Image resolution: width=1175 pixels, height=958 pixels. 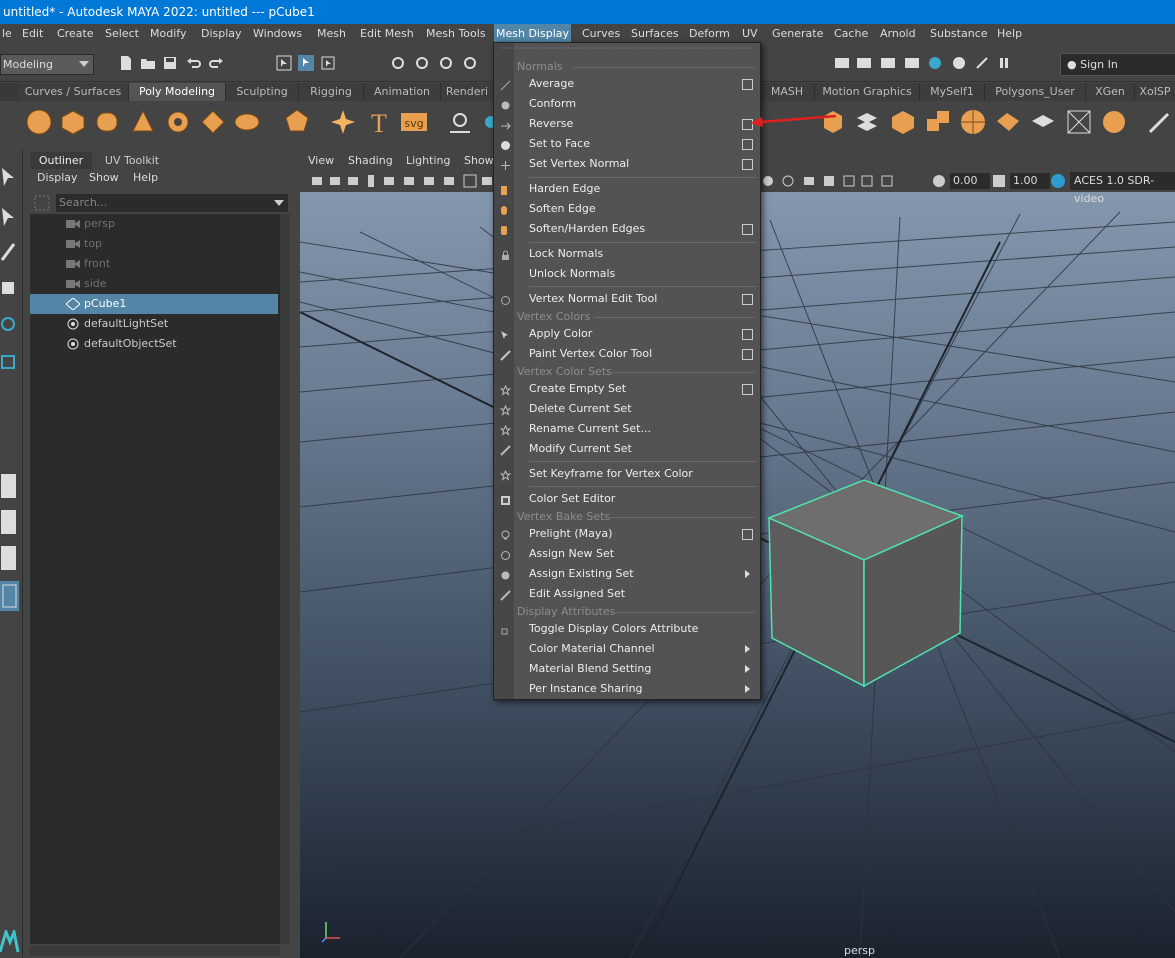 What do you see at coordinates (851, 33) in the screenshot?
I see `menu-cache: Cache` at bounding box center [851, 33].